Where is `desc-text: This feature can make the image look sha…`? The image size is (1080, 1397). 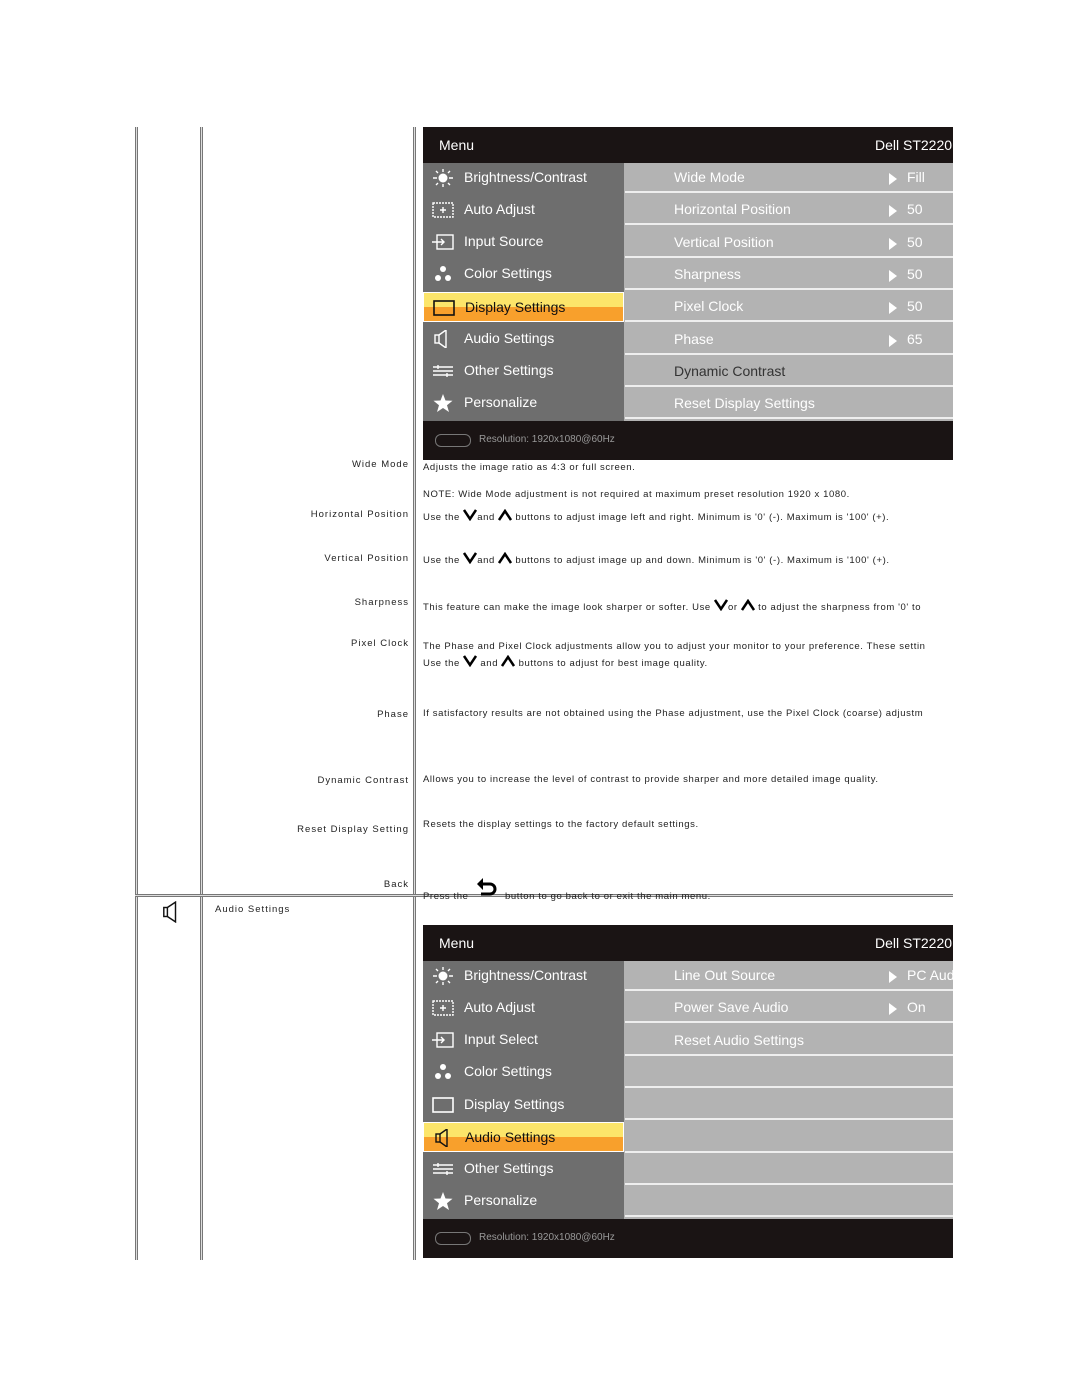
desc-text: This feature can make the image look sha… is located at coordinates (569, 607).